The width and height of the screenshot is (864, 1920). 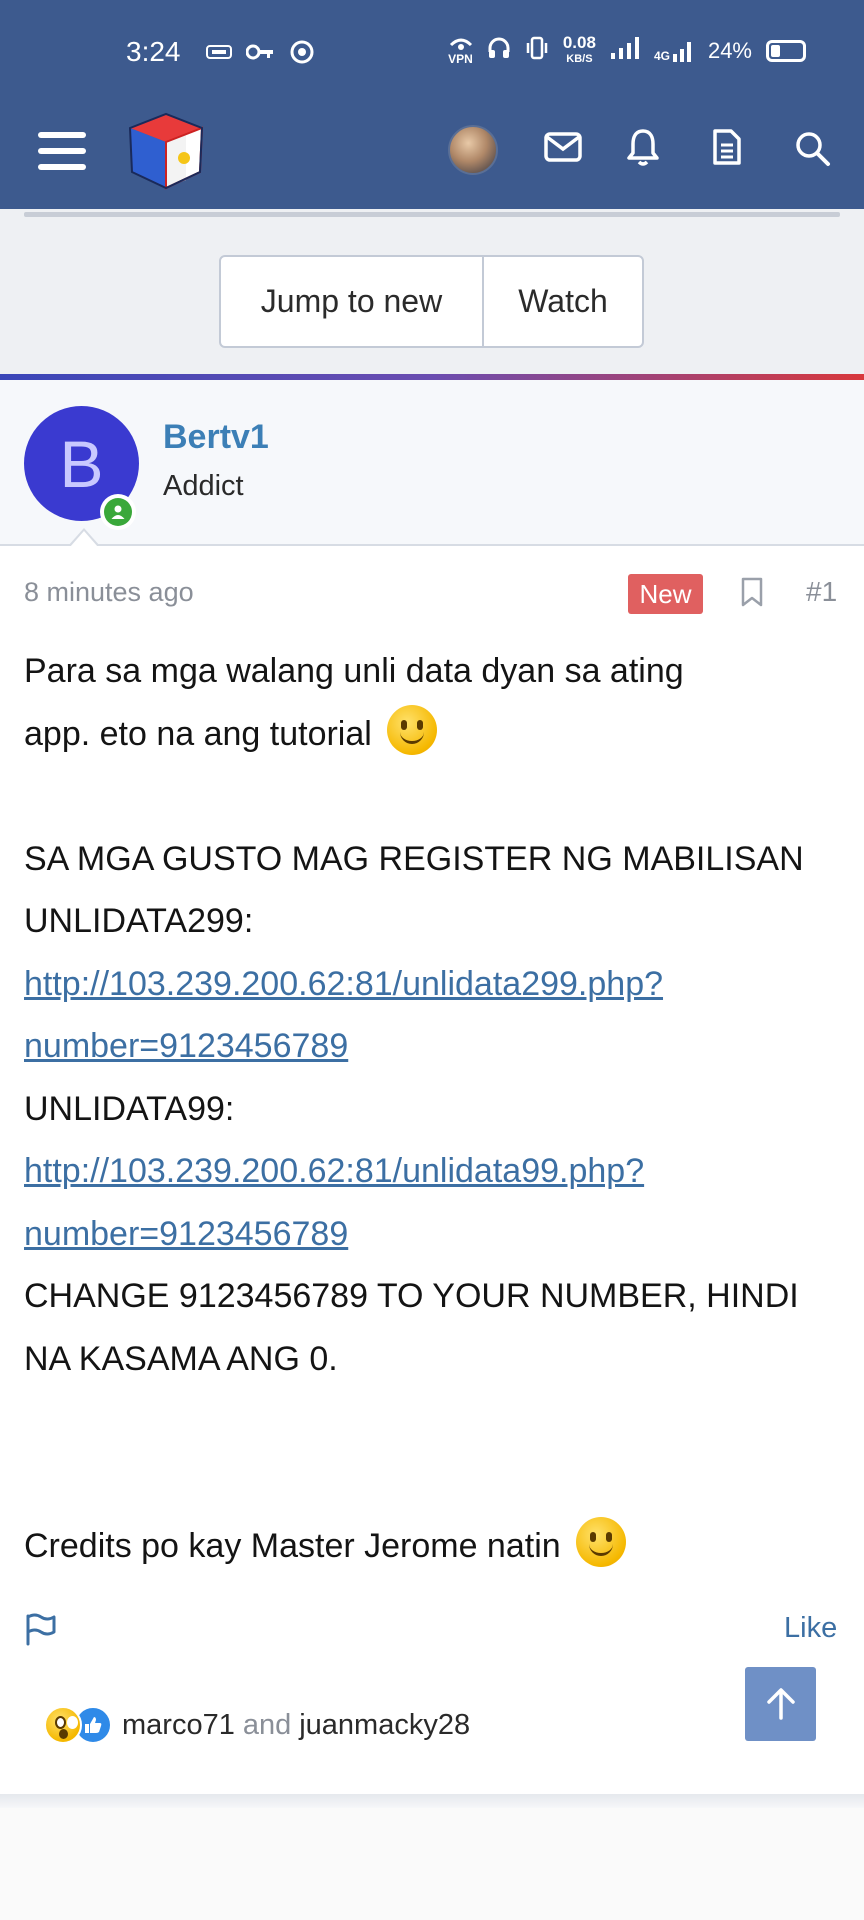 I want to click on author-name: Bertv1, so click(x=216, y=437).